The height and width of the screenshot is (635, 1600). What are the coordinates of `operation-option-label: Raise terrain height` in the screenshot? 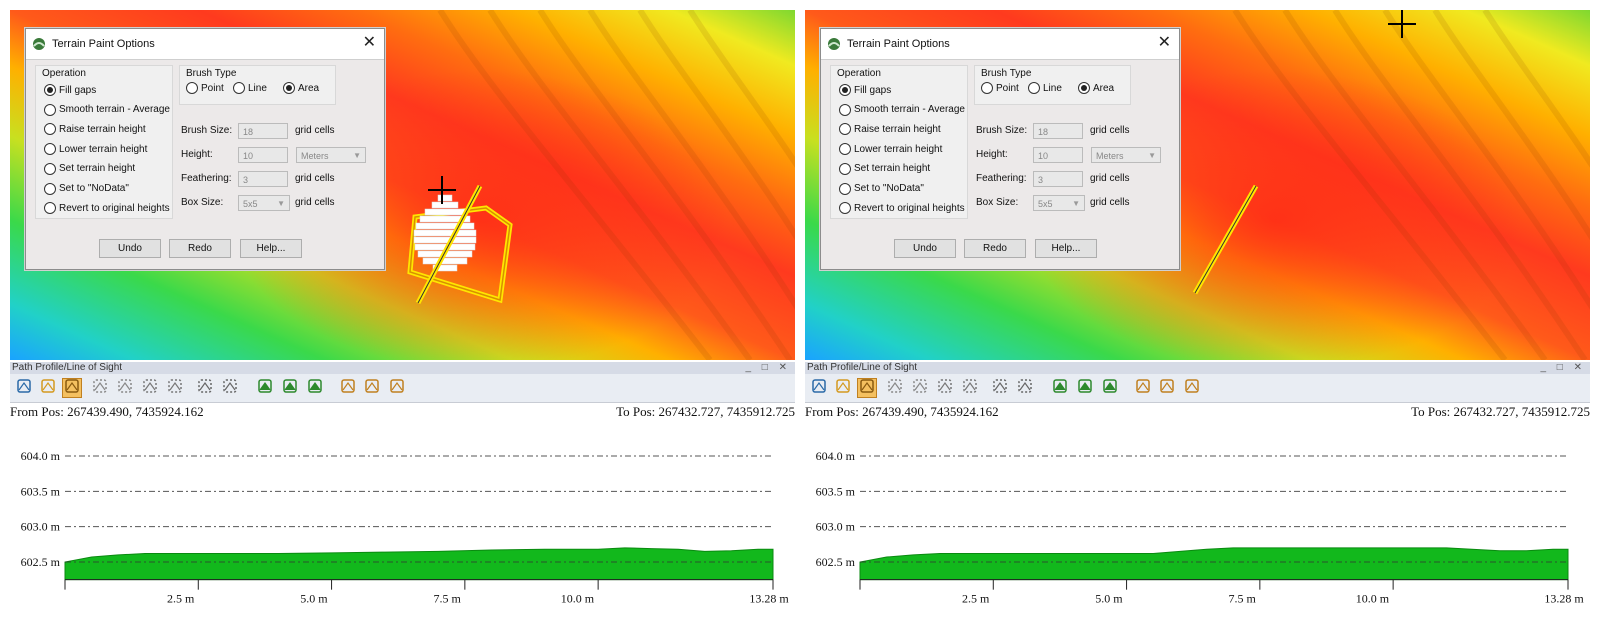 It's located at (897, 129).